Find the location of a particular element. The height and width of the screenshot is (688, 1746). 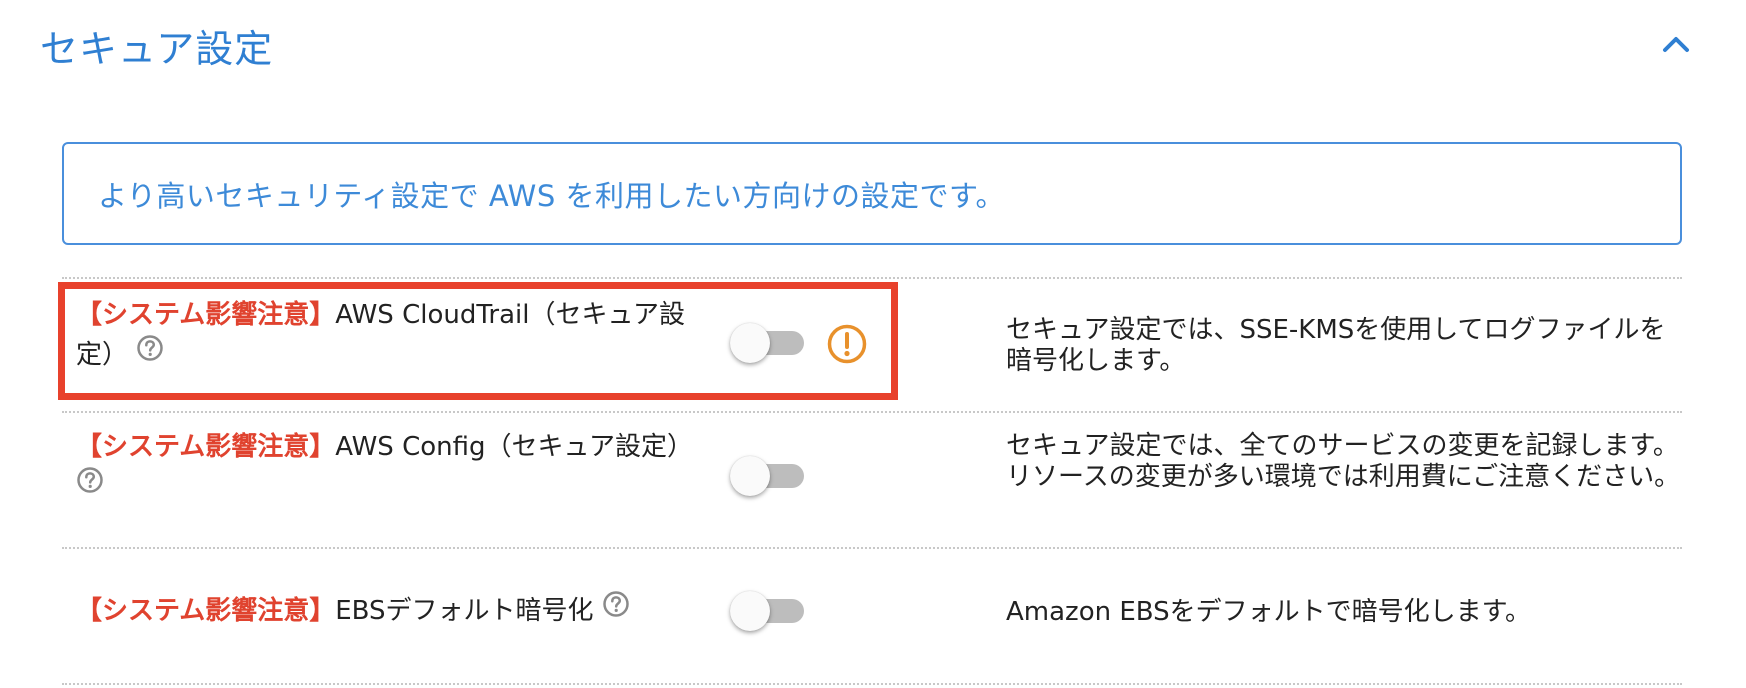

alert-icon is located at coordinates (847, 344).